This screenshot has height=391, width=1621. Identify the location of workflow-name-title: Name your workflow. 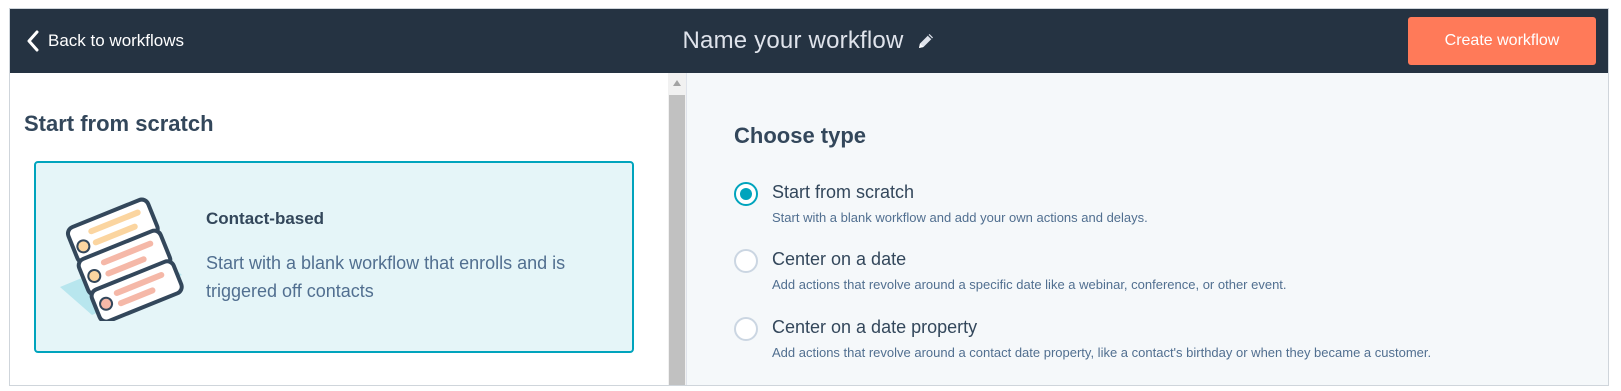
(793, 41).